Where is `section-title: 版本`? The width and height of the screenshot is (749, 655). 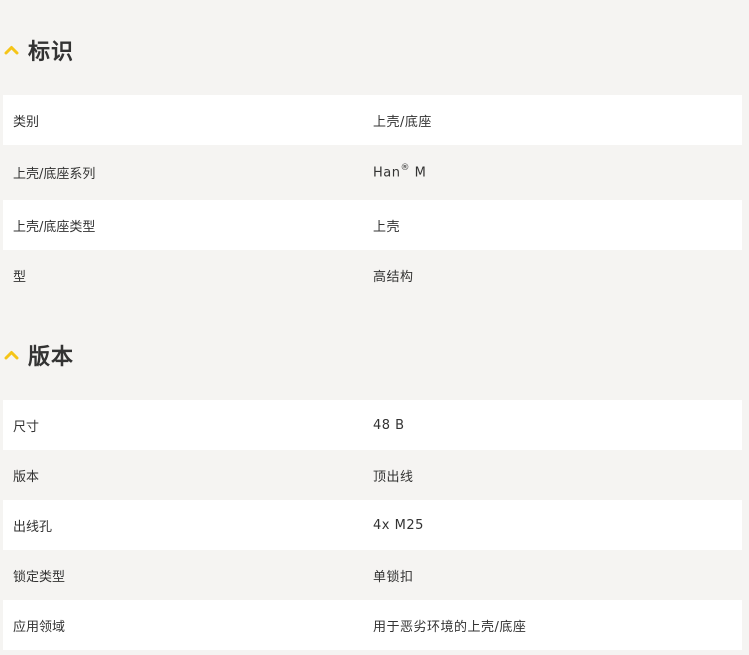 section-title: 版本 is located at coordinates (51, 357).